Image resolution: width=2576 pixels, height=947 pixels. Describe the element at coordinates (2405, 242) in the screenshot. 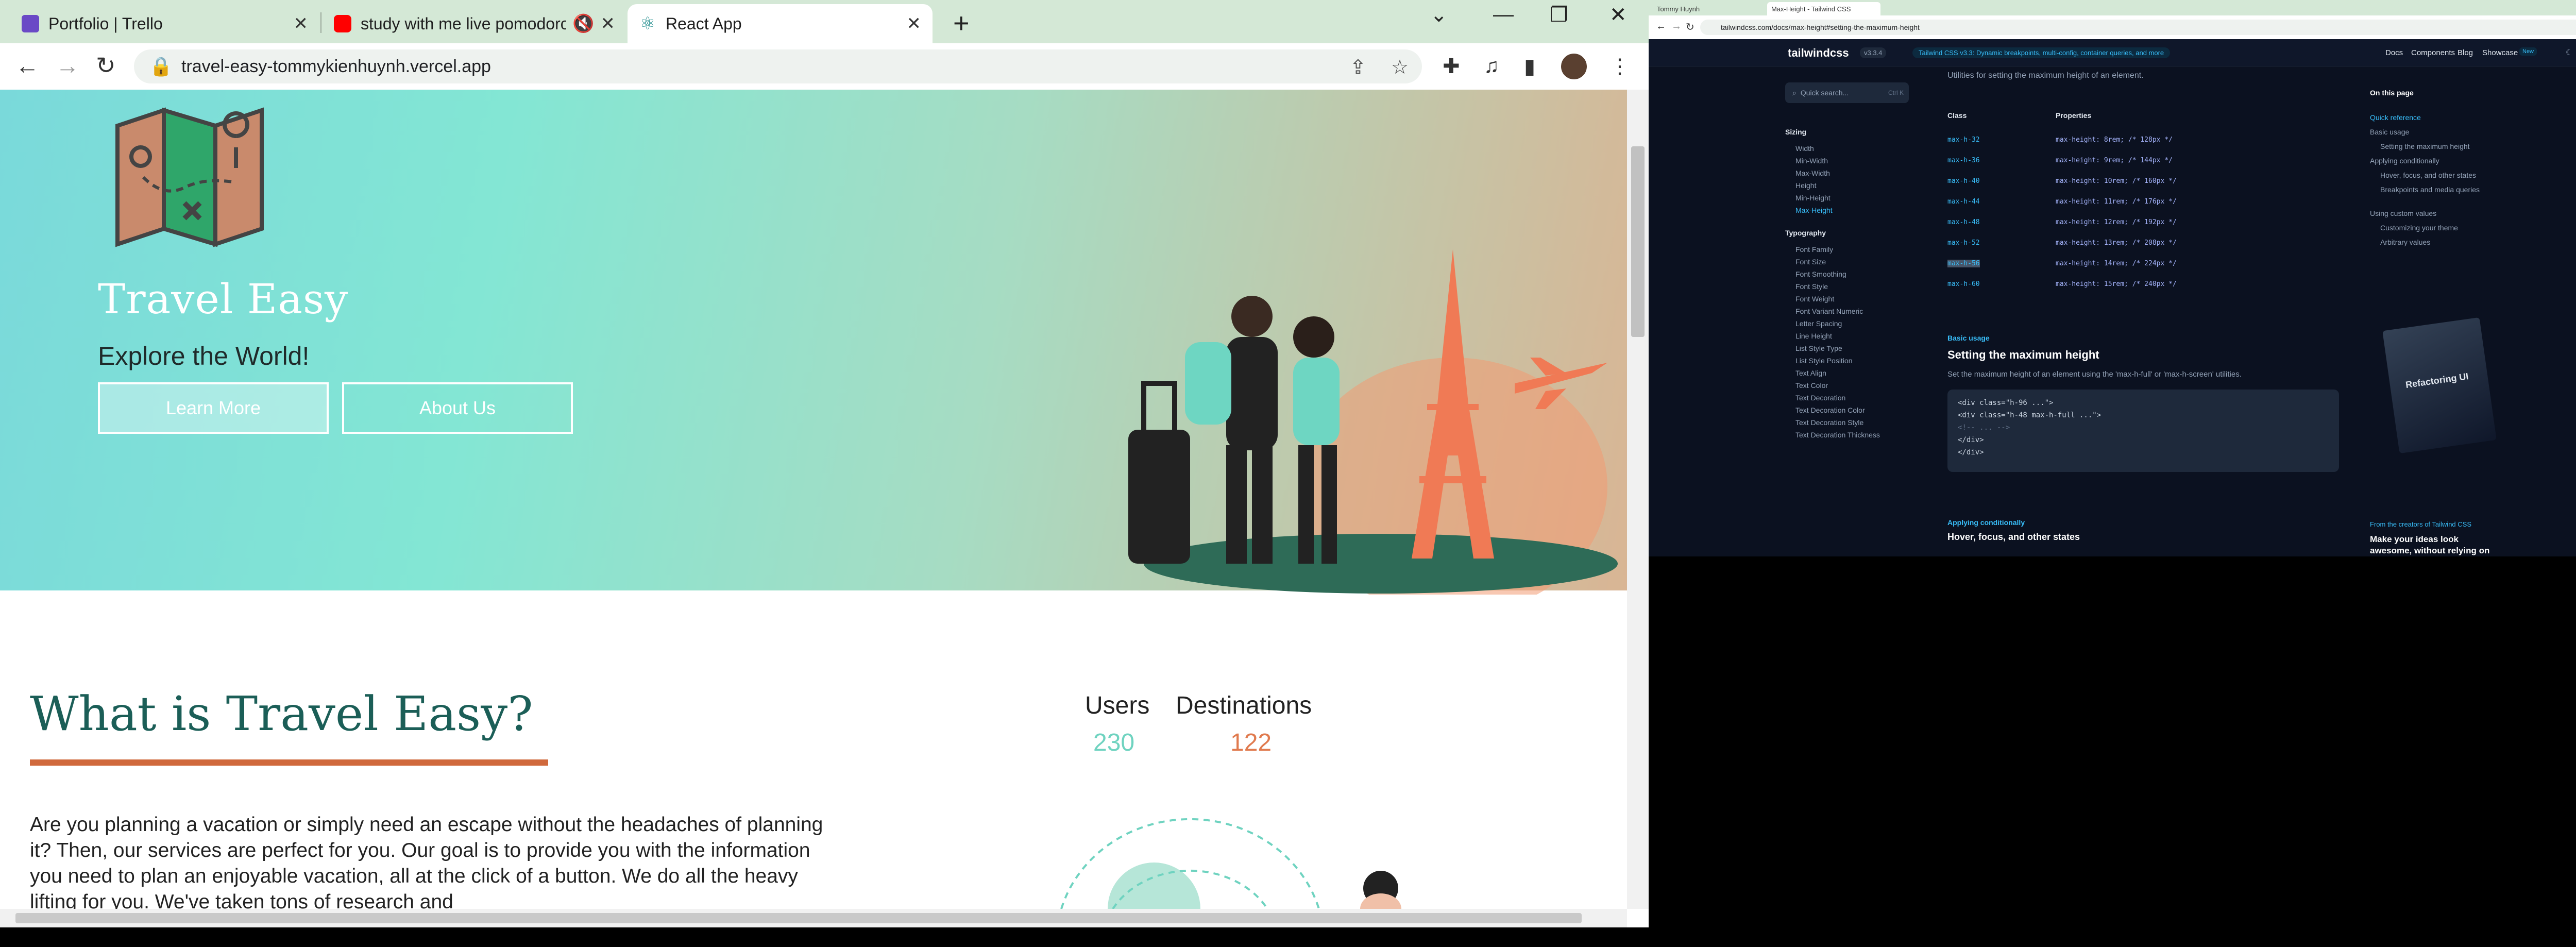

I see `toc-item: Arbitrary values` at that location.